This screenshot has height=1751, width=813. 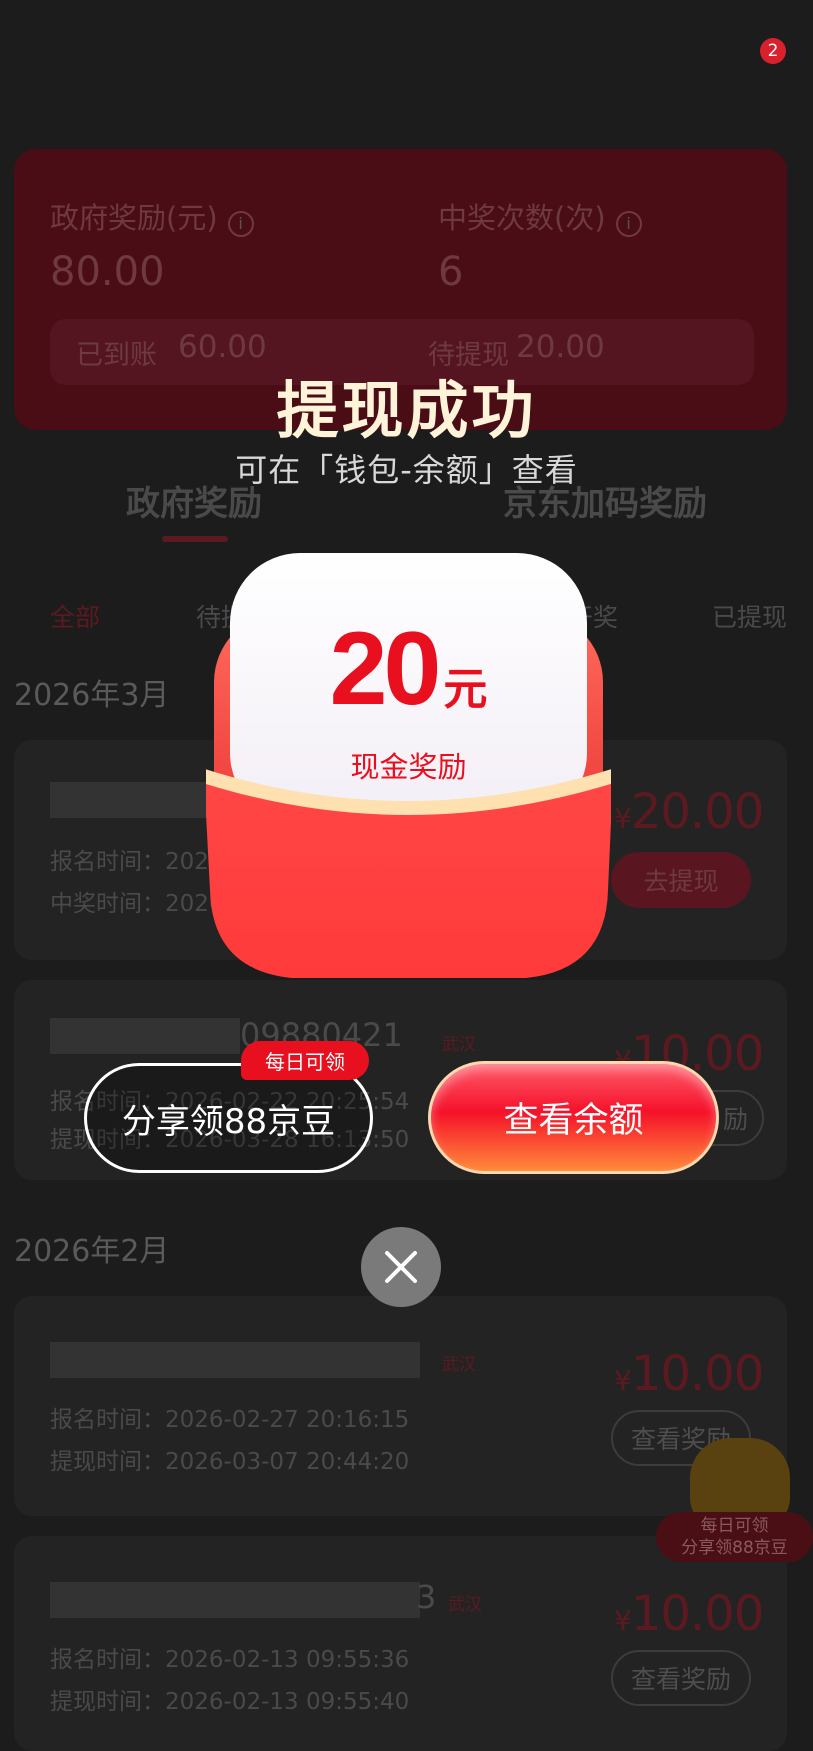 I want to click on win-count-label: 中奖次数(次), so click(x=522, y=218).